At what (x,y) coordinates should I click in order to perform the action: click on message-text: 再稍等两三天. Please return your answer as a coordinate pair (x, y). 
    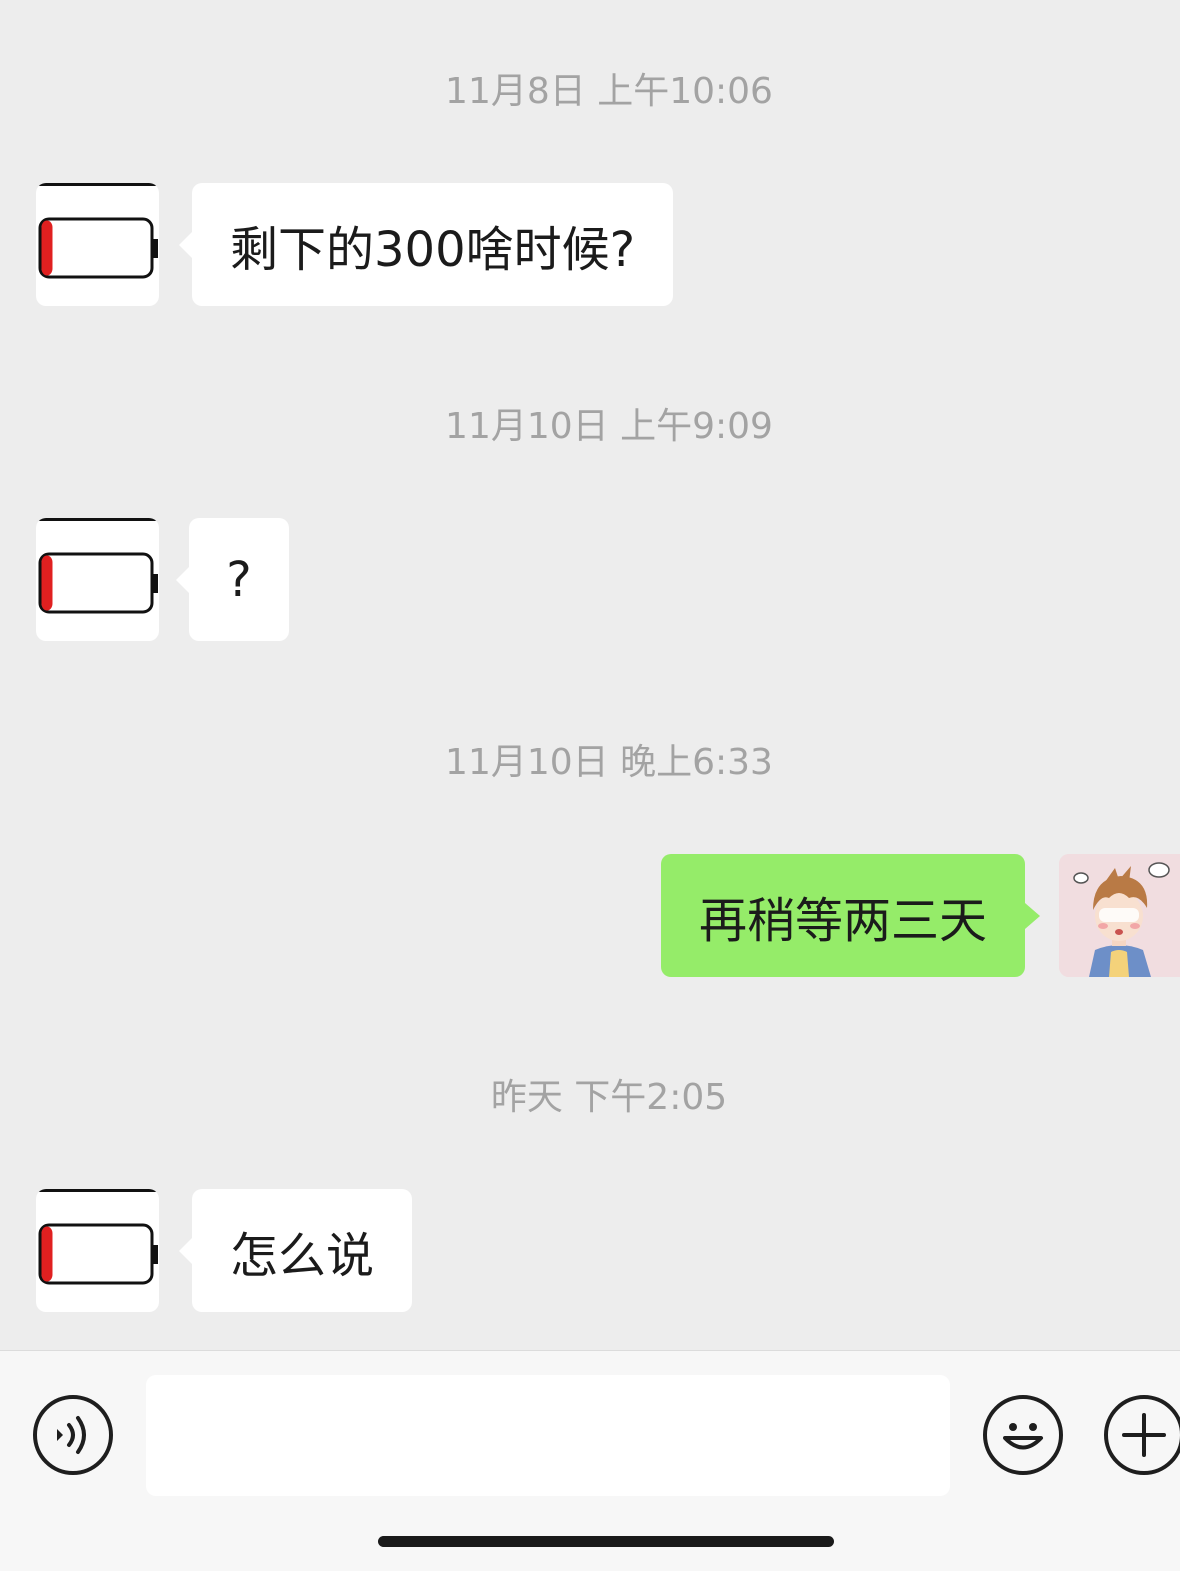
    Looking at the image, I should click on (842, 920).